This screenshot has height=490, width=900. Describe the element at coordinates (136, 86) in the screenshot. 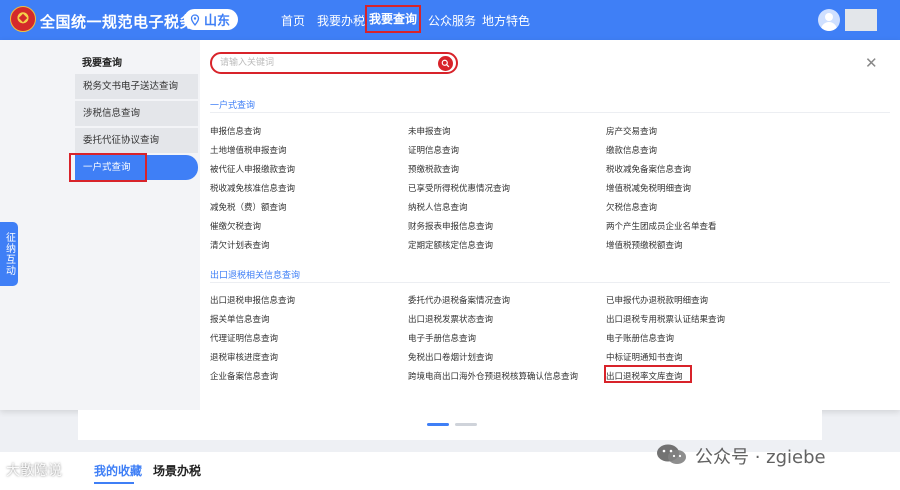

I see `sidebar-item-document-delivery: 税务文书电子送达查询` at that location.